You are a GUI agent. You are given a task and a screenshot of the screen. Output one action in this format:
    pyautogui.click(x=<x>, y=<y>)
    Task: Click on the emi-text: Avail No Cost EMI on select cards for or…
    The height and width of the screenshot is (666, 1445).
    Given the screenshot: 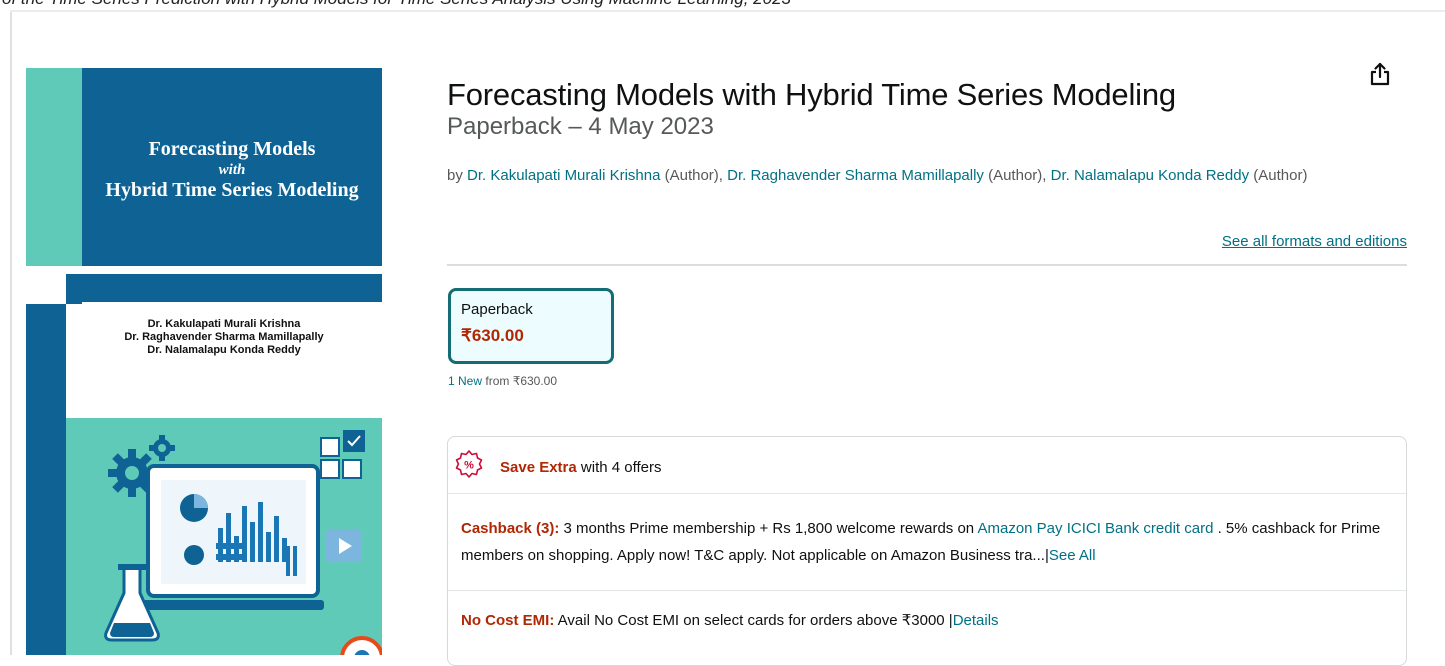 What is the action you would take?
    pyautogui.click(x=751, y=620)
    